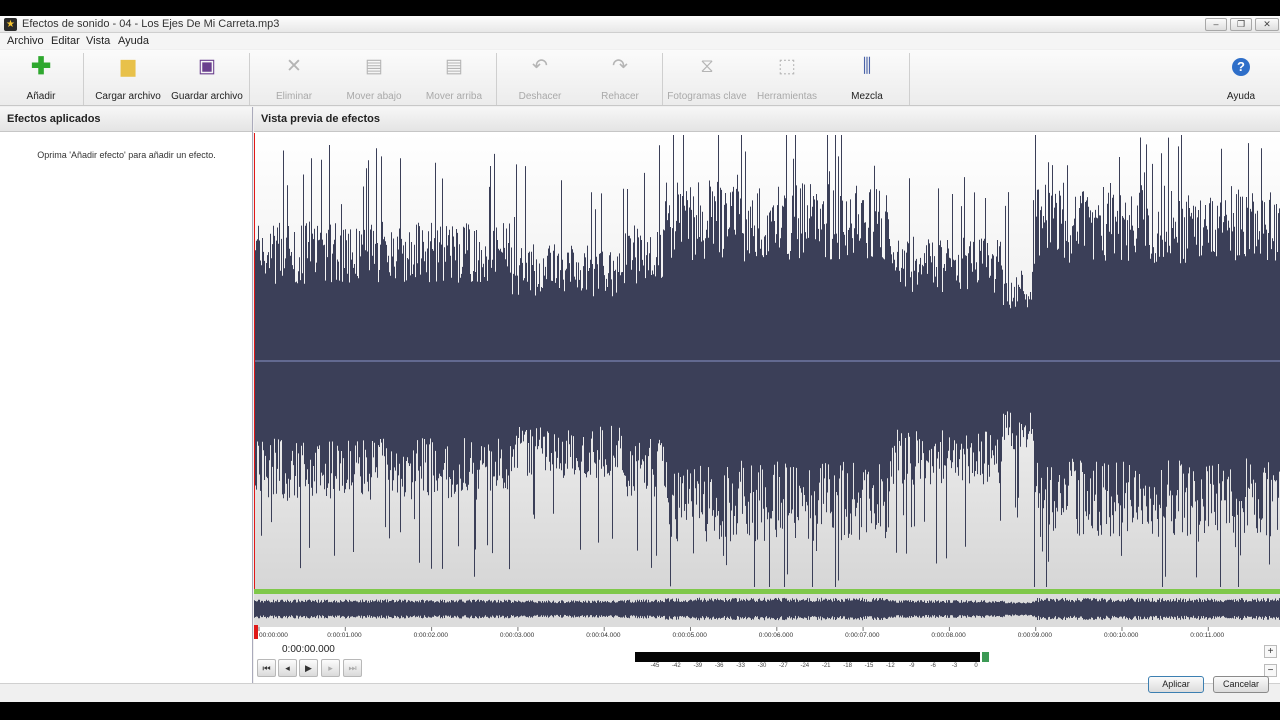  What do you see at coordinates (776, 635) in the screenshot?
I see `ruler-label: 0:00:06.000` at bounding box center [776, 635].